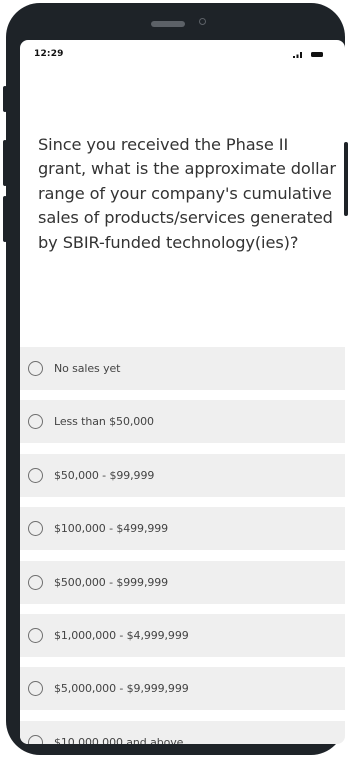 The width and height of the screenshot is (351, 758). I want to click on status-time: 12:29, so click(49, 54).